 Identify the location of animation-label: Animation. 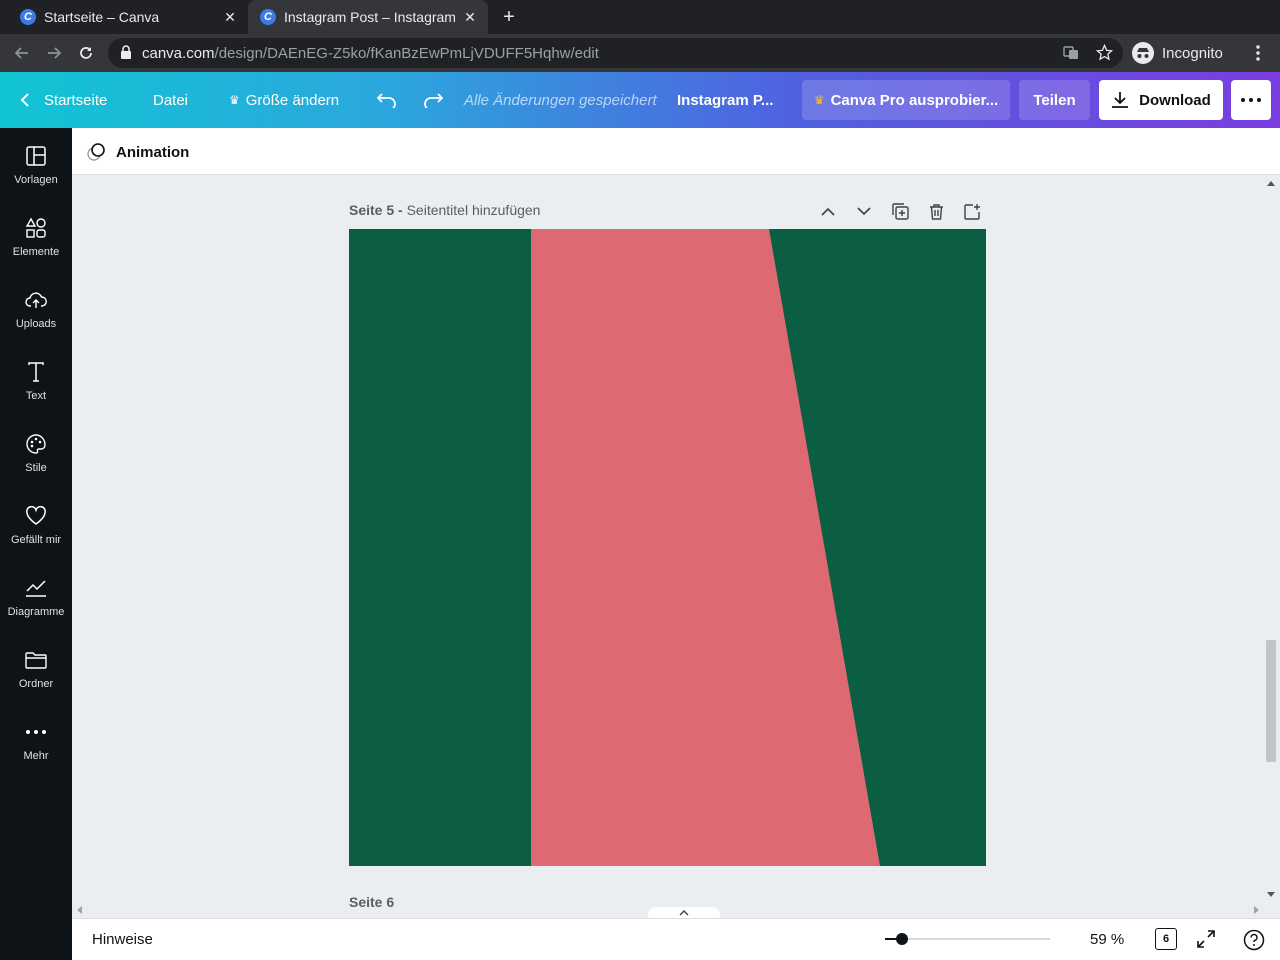
(153, 152).